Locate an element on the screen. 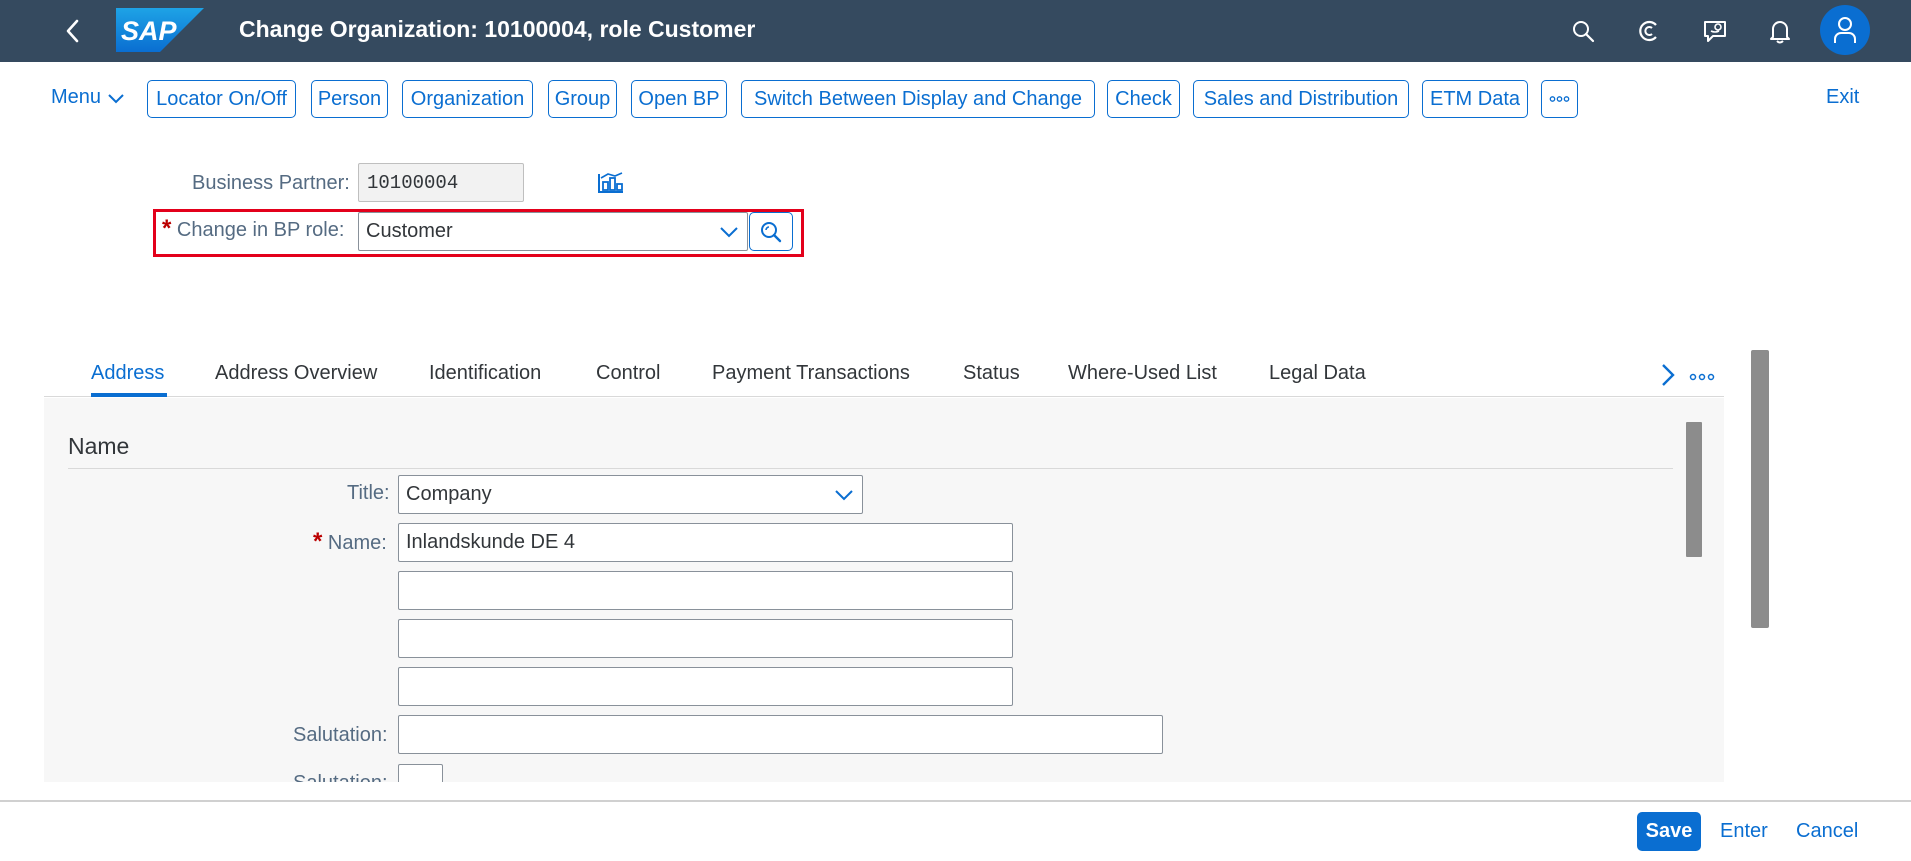 Image resolution: width=1911 pixels, height=861 pixels. page-scrollbar-thumb is located at coordinates (1760, 489).